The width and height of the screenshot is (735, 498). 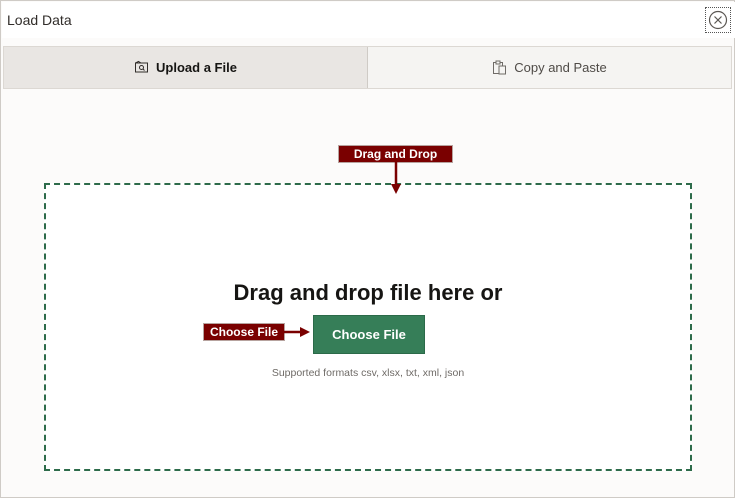 What do you see at coordinates (244, 332) in the screenshot?
I see `callout-choose-file: Choose File` at bounding box center [244, 332].